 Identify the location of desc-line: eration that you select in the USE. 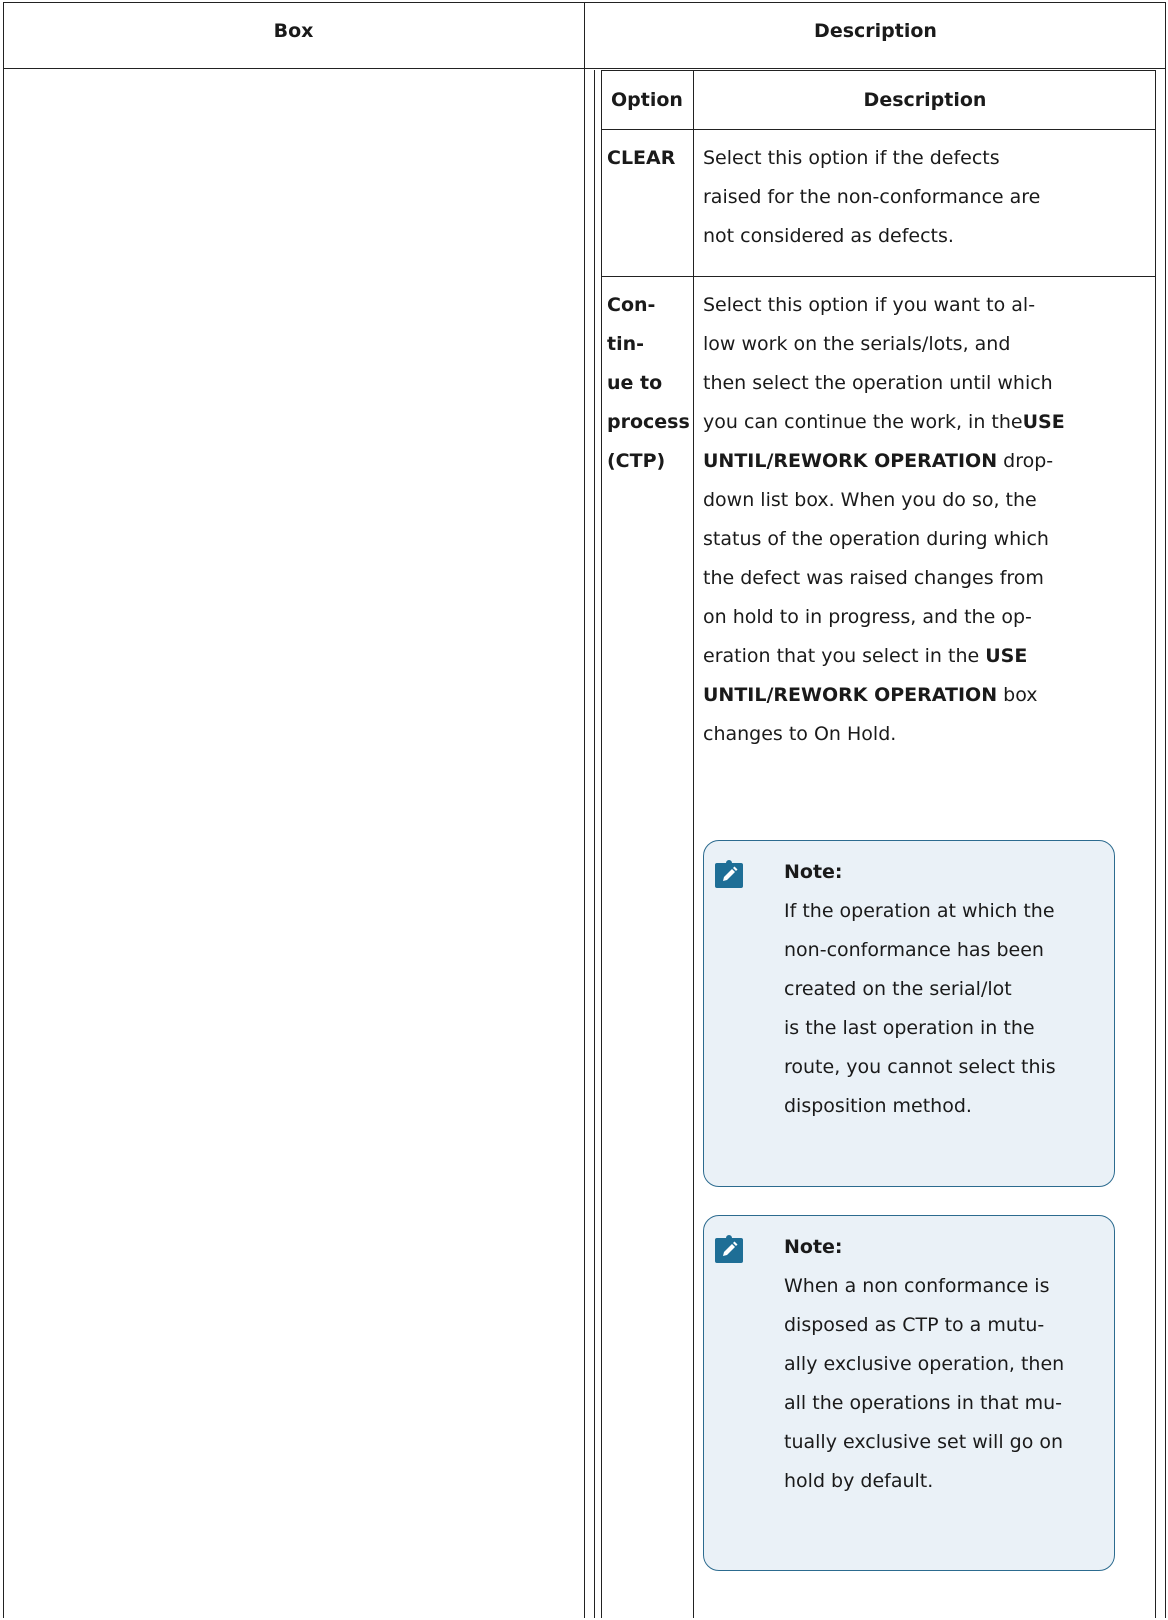
(927, 656).